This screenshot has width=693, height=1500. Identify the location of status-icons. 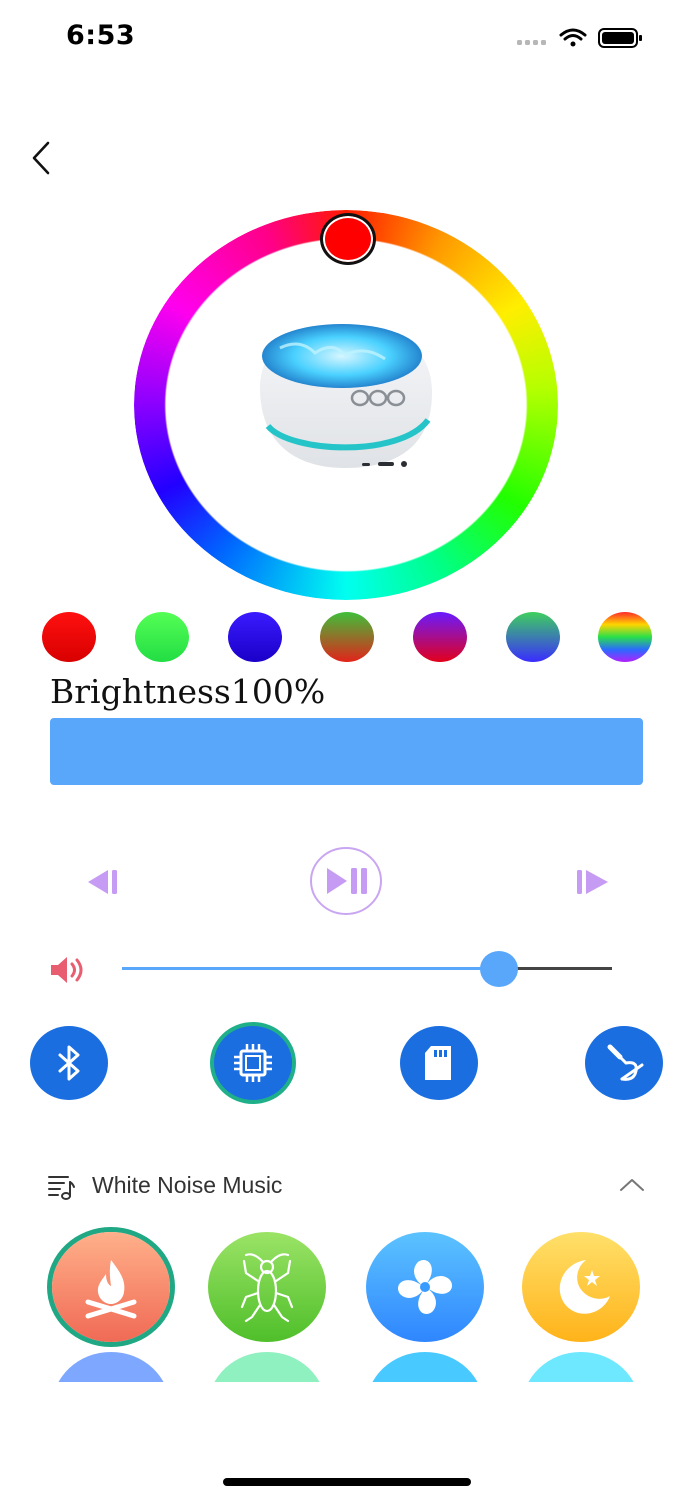
(579, 38).